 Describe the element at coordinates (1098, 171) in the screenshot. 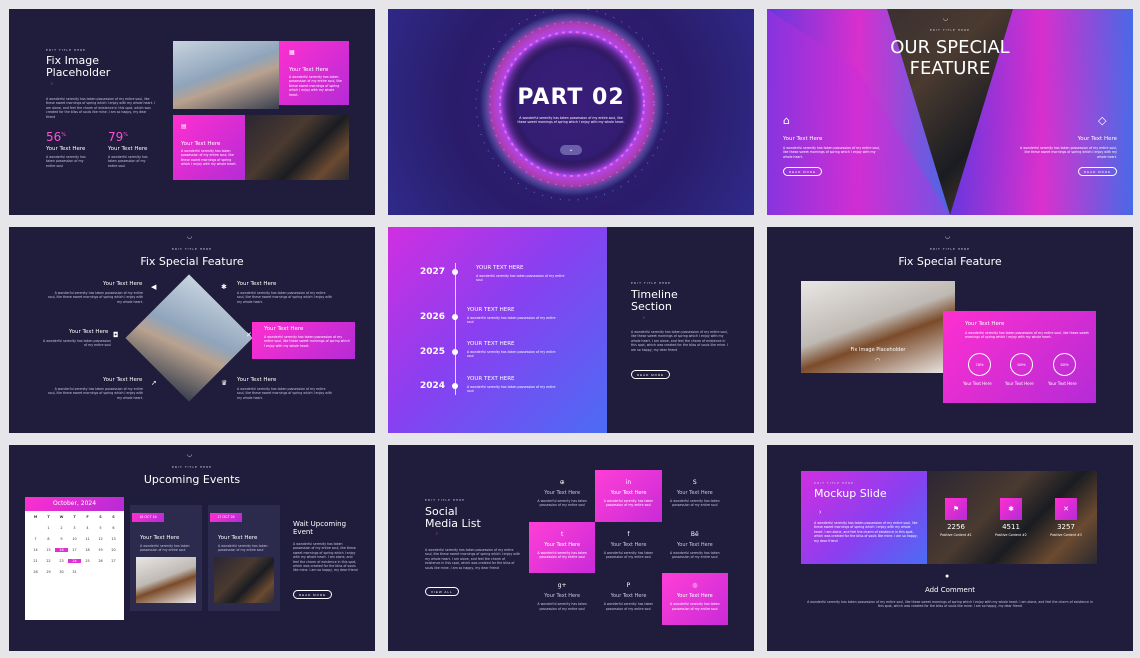

I see `read-more-button-right: READ MORE` at that location.